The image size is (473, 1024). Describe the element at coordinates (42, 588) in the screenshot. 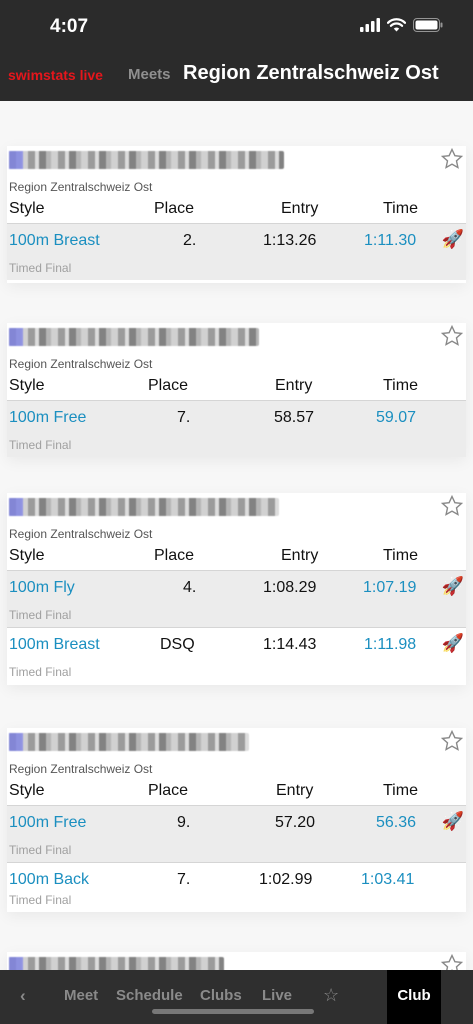

I see `result-style: 100m Fly` at that location.